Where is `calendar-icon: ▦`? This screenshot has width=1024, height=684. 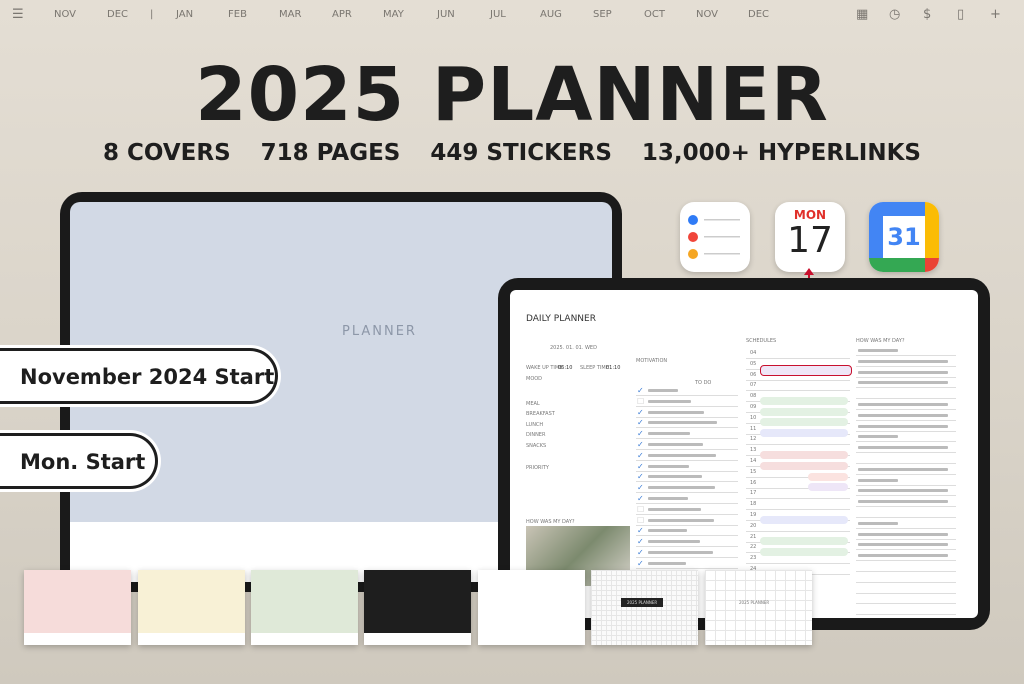
calendar-icon: ▦ is located at coordinates (862, 14).